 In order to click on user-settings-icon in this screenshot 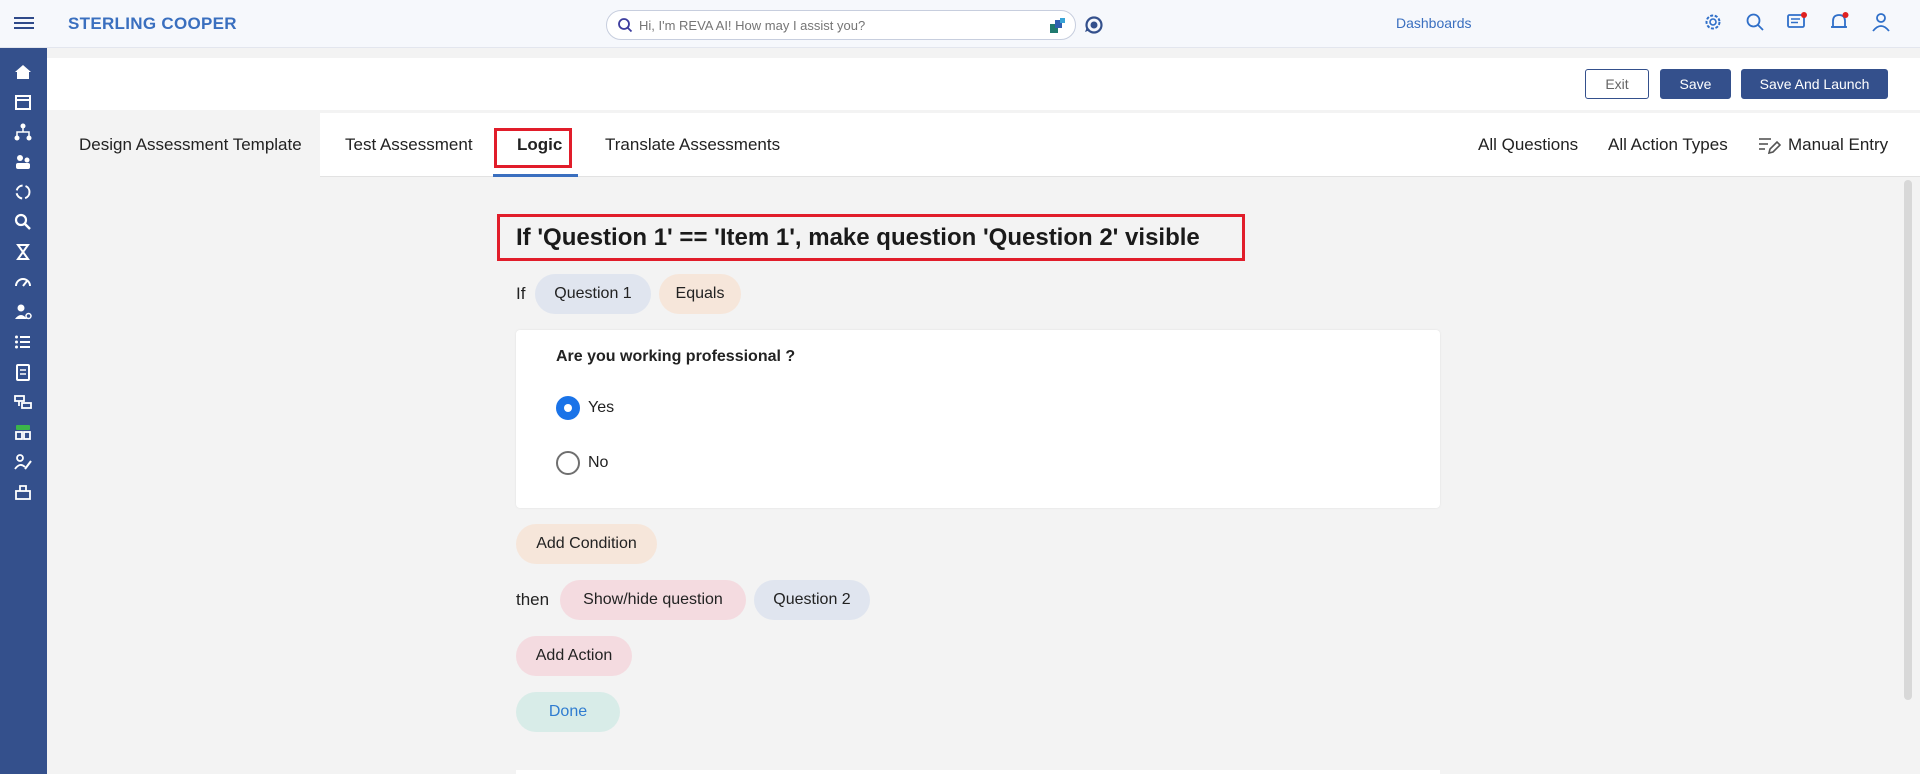, I will do `click(23, 312)`.